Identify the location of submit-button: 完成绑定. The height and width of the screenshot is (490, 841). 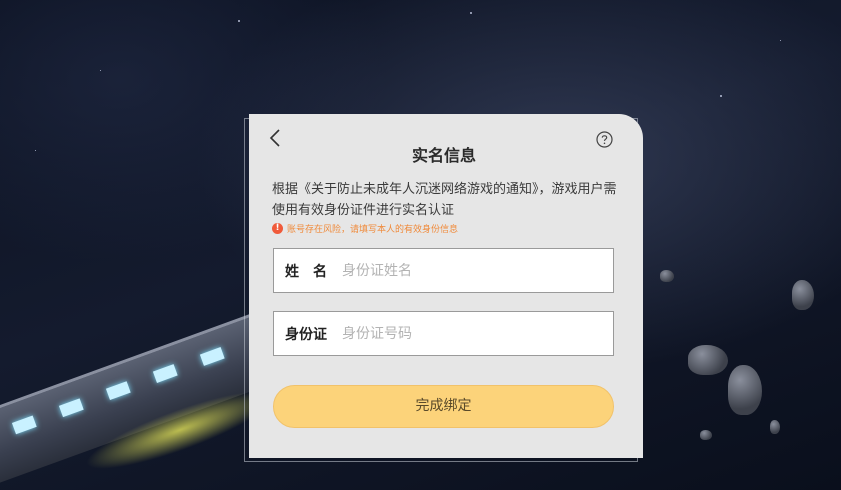
(443, 406).